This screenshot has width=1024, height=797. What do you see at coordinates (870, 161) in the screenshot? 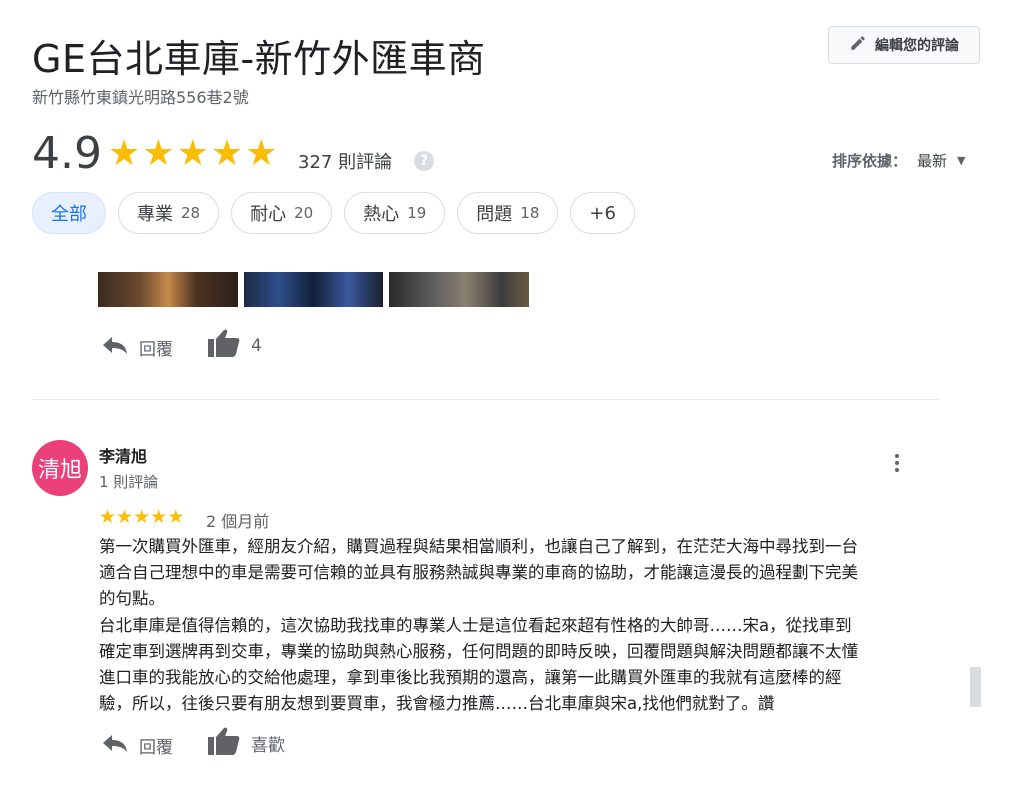
I see `sort-label: 排序依據：` at bounding box center [870, 161].